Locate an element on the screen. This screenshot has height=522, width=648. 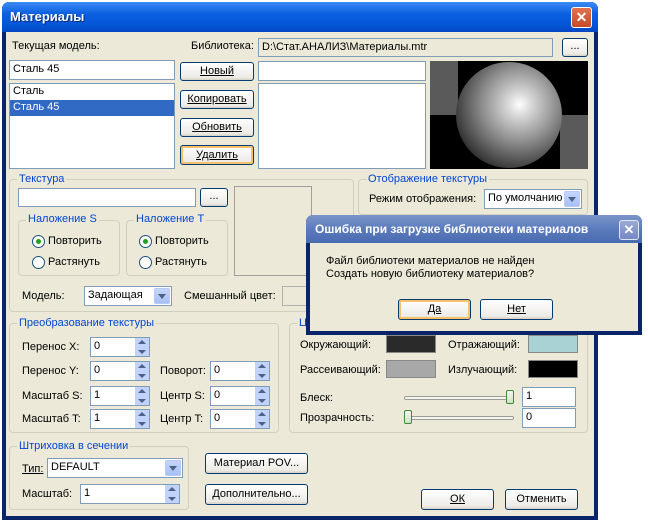
hatch-type-dropdown-arrow-icon is located at coordinates (173, 468).